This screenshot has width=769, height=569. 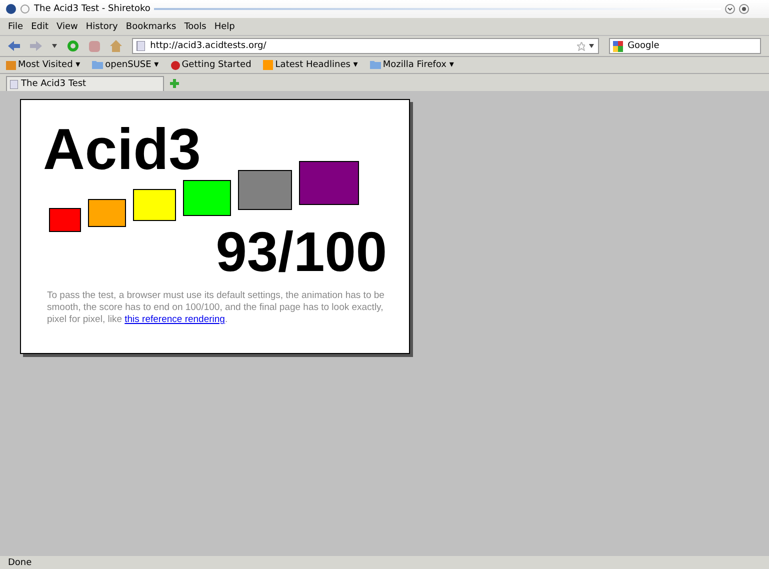 I want to click on back-icon, so click(x=14, y=46).